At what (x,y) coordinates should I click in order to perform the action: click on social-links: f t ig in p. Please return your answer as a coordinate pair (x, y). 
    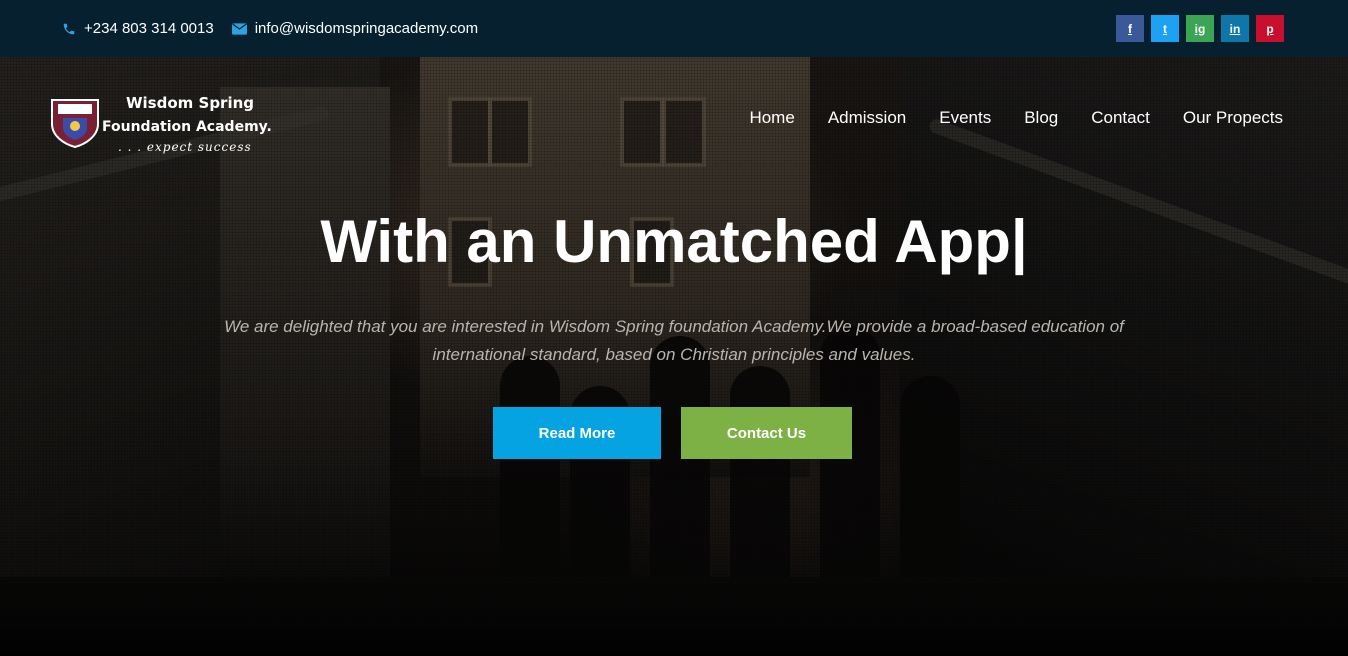
    Looking at the image, I should click on (1200, 28).